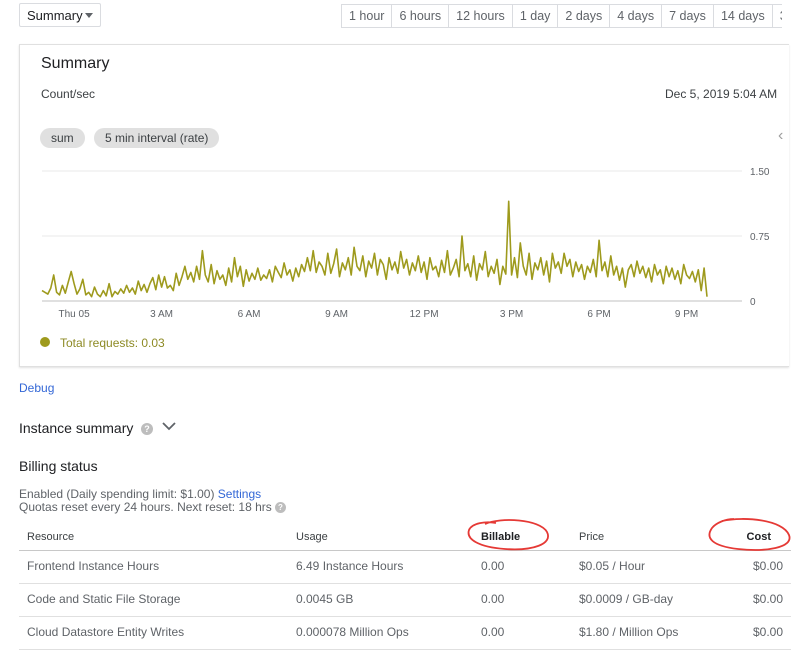 The width and height of the screenshot is (791, 650). I want to click on interval-chip: 5 min interval (rate), so click(157, 138).